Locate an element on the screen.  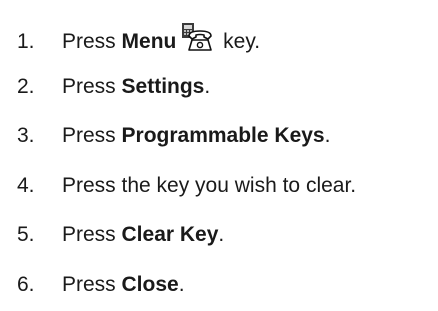
step-3: 3. Press Programmable Keys. is located at coordinates (173, 136).